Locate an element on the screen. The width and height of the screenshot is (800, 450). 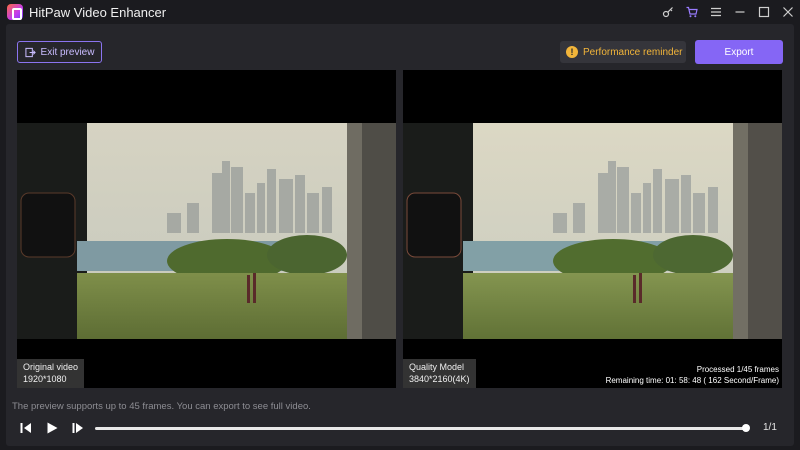
player-controls: 1/1 is located at coordinates (400, 428).